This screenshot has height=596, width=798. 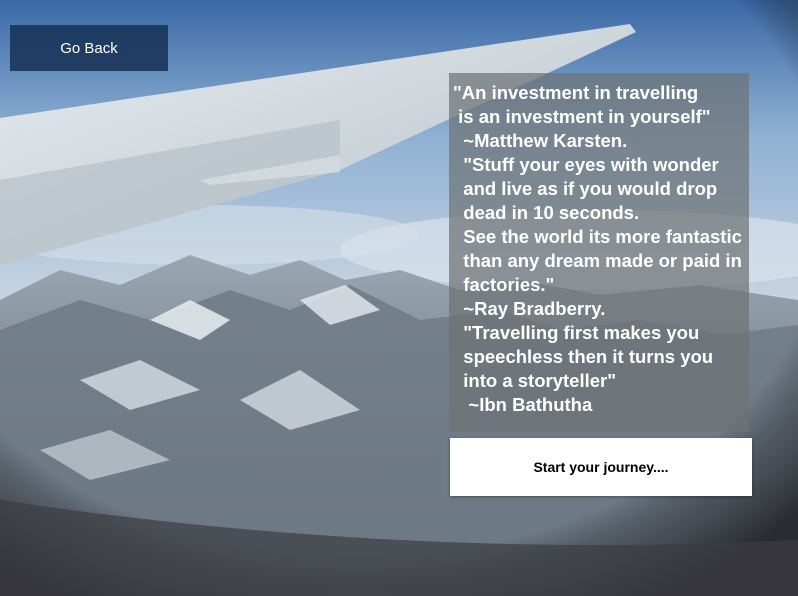 What do you see at coordinates (586, 164) in the screenshot?
I see `quote-line: "Stuff your eyes with wonder` at bounding box center [586, 164].